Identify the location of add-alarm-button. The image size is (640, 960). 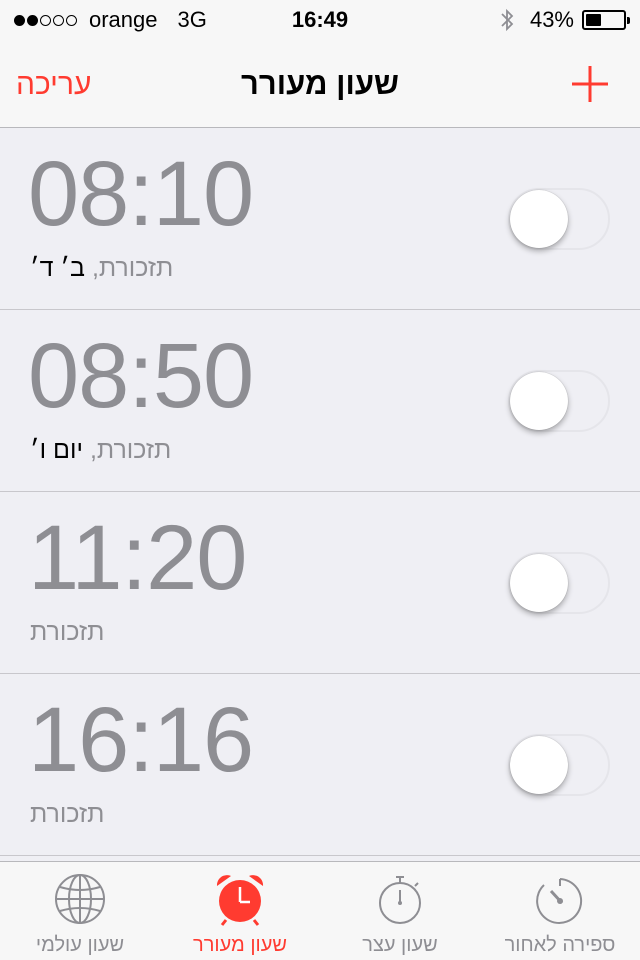
(590, 84).